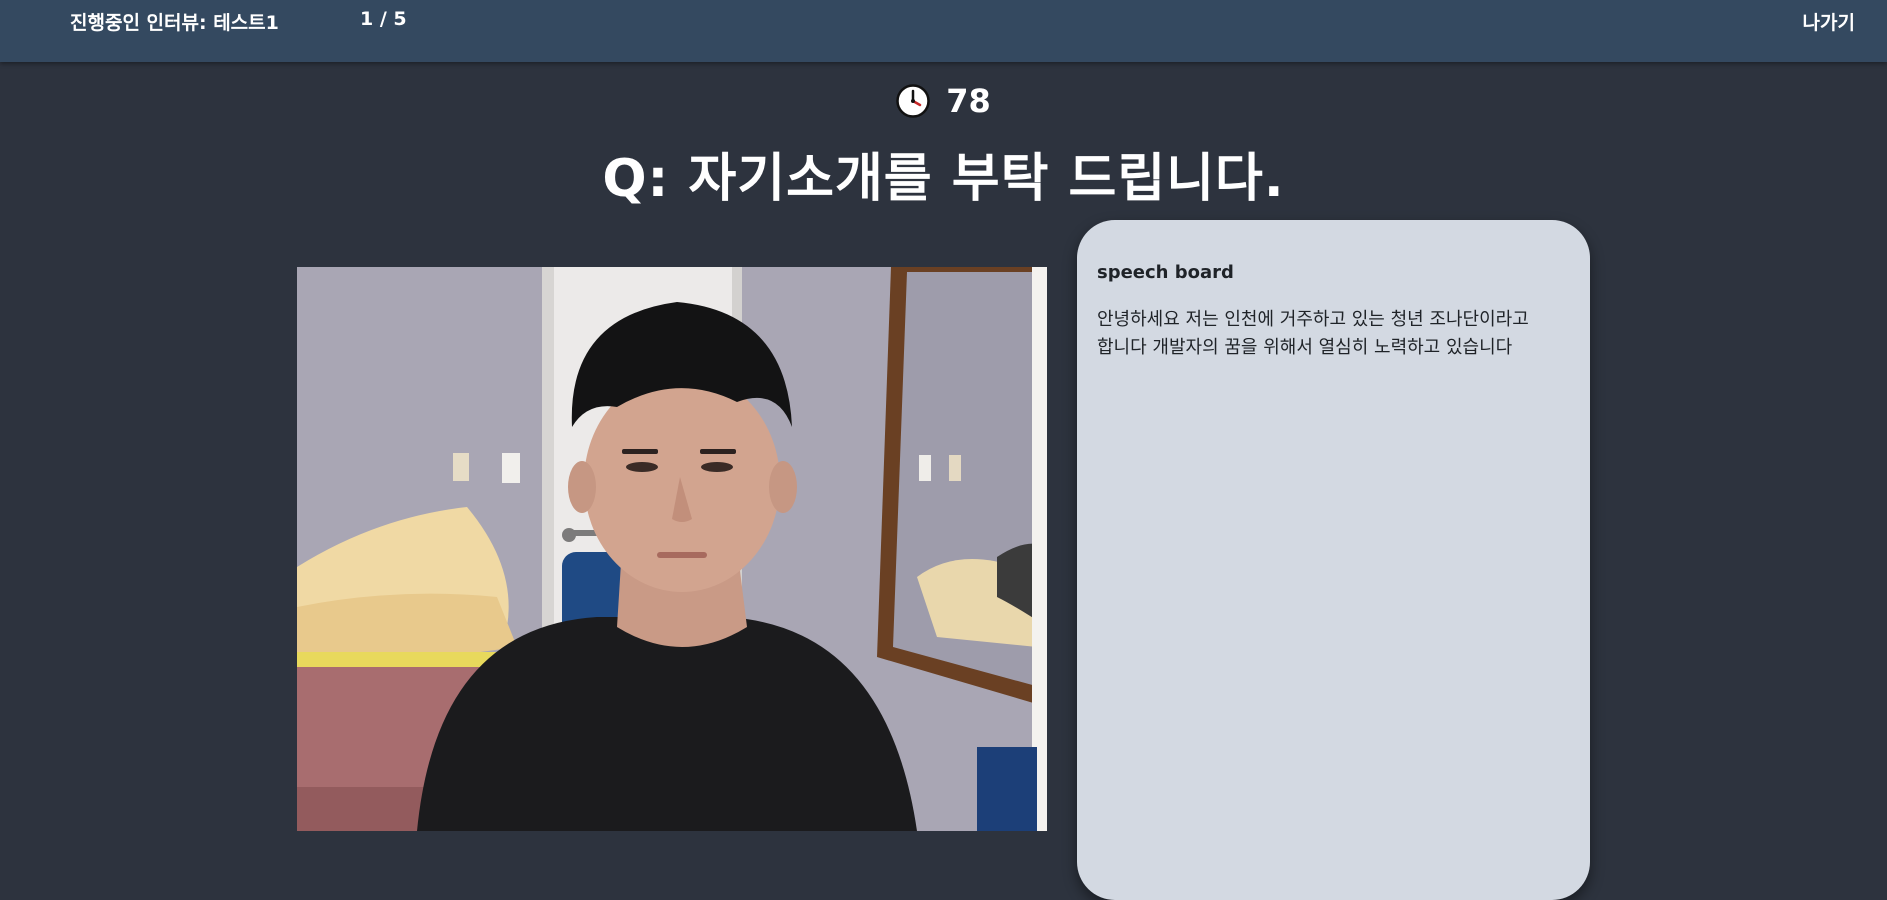 This screenshot has height=900, width=1887. Describe the element at coordinates (1829, 21) in the screenshot. I see `exit-button: 나가기` at that location.